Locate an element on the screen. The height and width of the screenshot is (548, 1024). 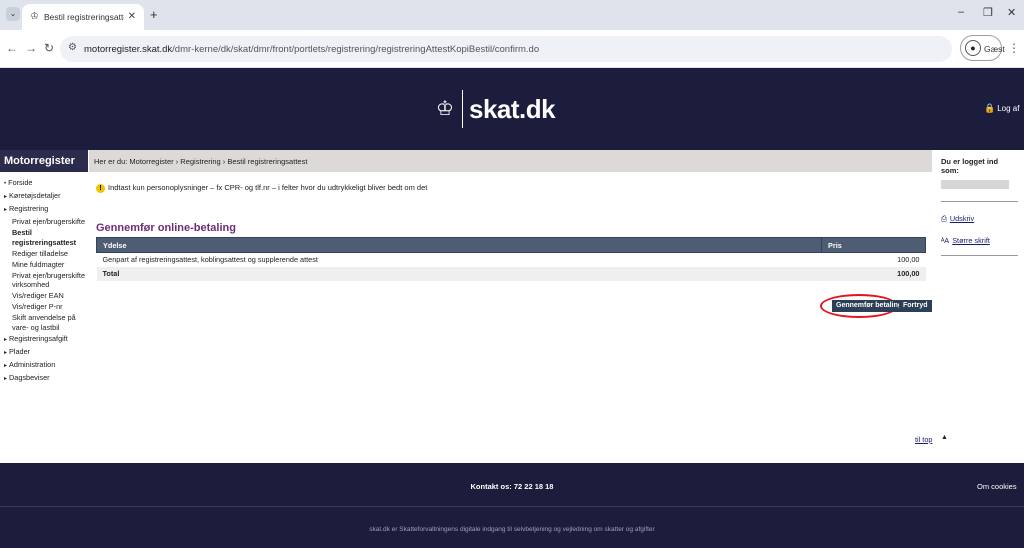
larger-font-link: ᴬA Større skrift is located at coordinates (979, 240).